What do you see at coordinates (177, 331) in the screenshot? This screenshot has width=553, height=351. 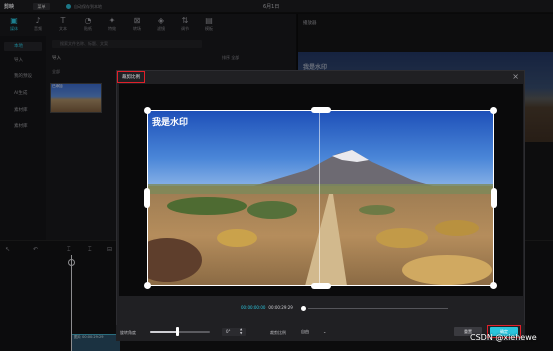 I see `rotate-slider-handle` at bounding box center [177, 331].